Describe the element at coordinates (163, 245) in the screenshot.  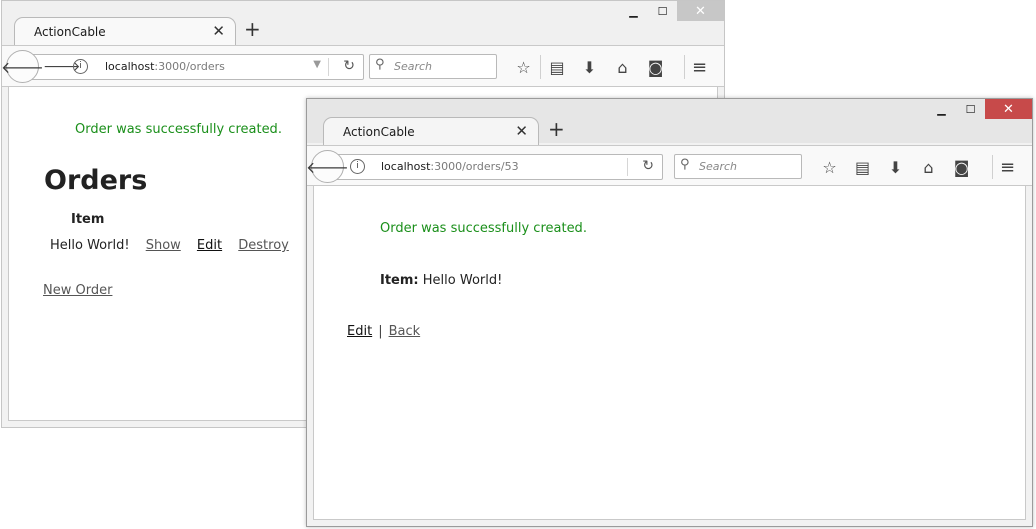
I see `show-link: Show` at that location.